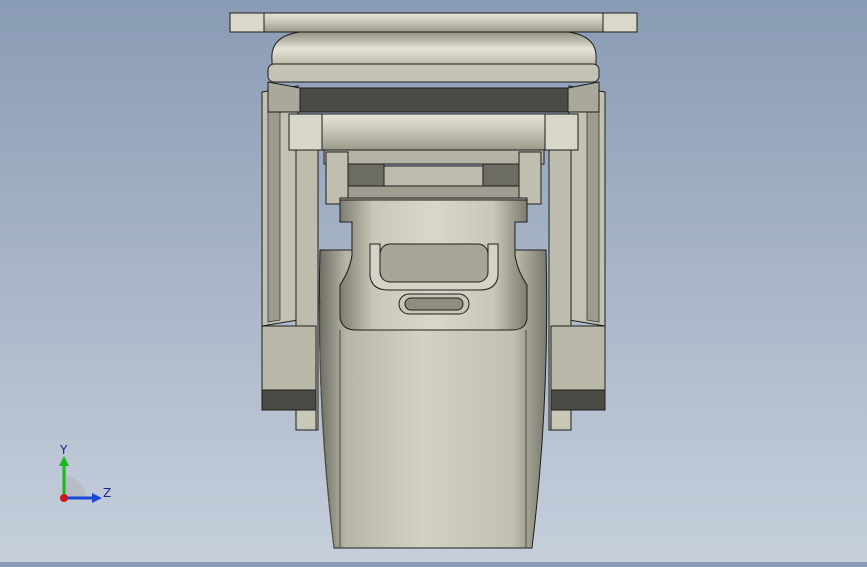  I want to click on top-plate, so click(433, 22).